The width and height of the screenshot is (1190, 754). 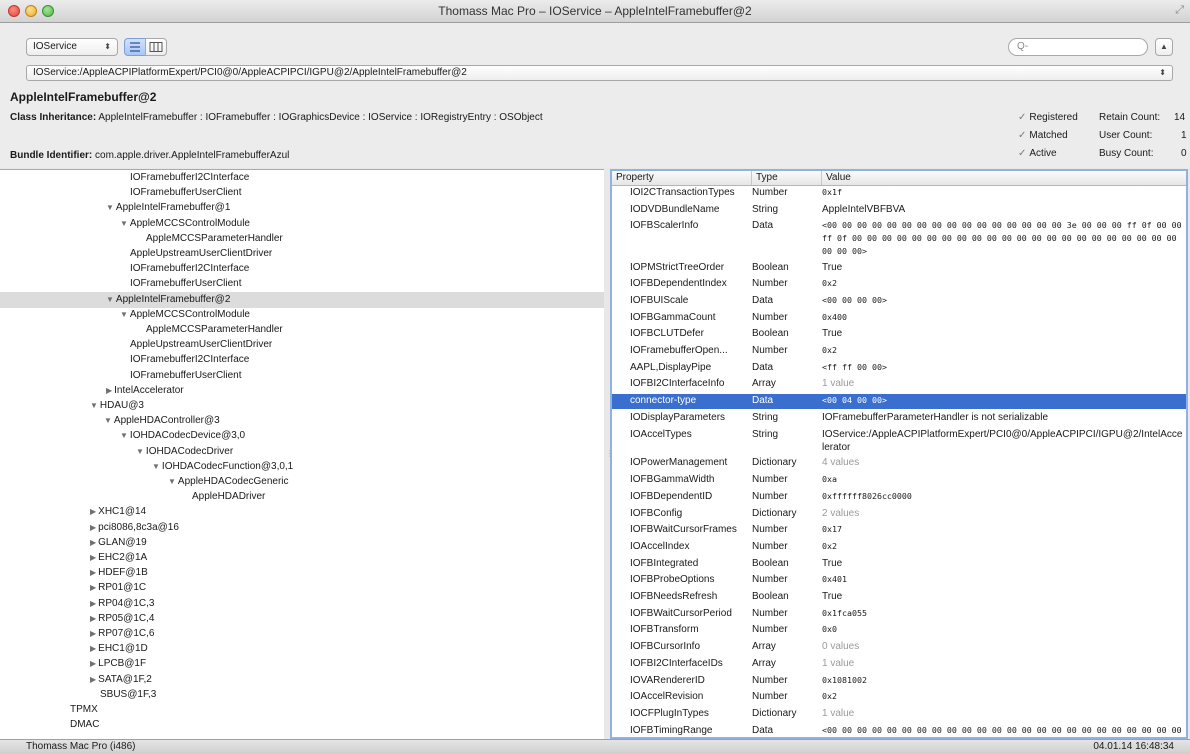 I want to click on tree-row: TPMX, so click(x=302, y=710).